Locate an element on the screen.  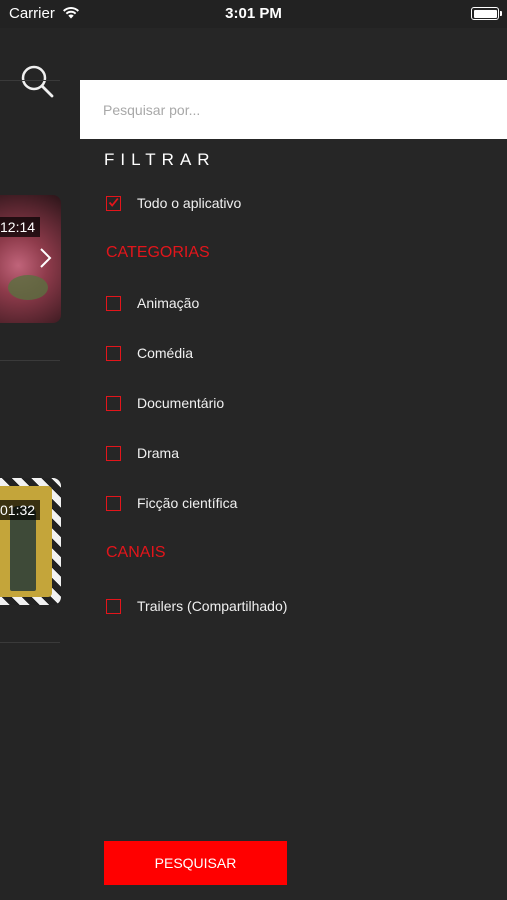
status-bar: Carrier 3:01 PM is located at coordinates (253, 14).